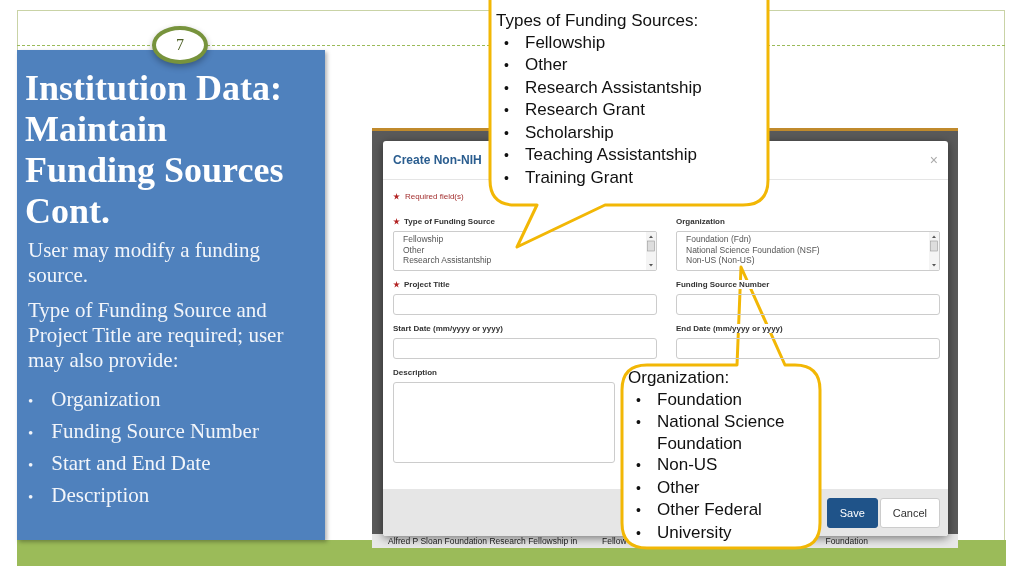 The height and width of the screenshot is (575, 1024). What do you see at coordinates (803, 260) in the screenshot?
I see `list-option: Non-US (Non-US)` at bounding box center [803, 260].